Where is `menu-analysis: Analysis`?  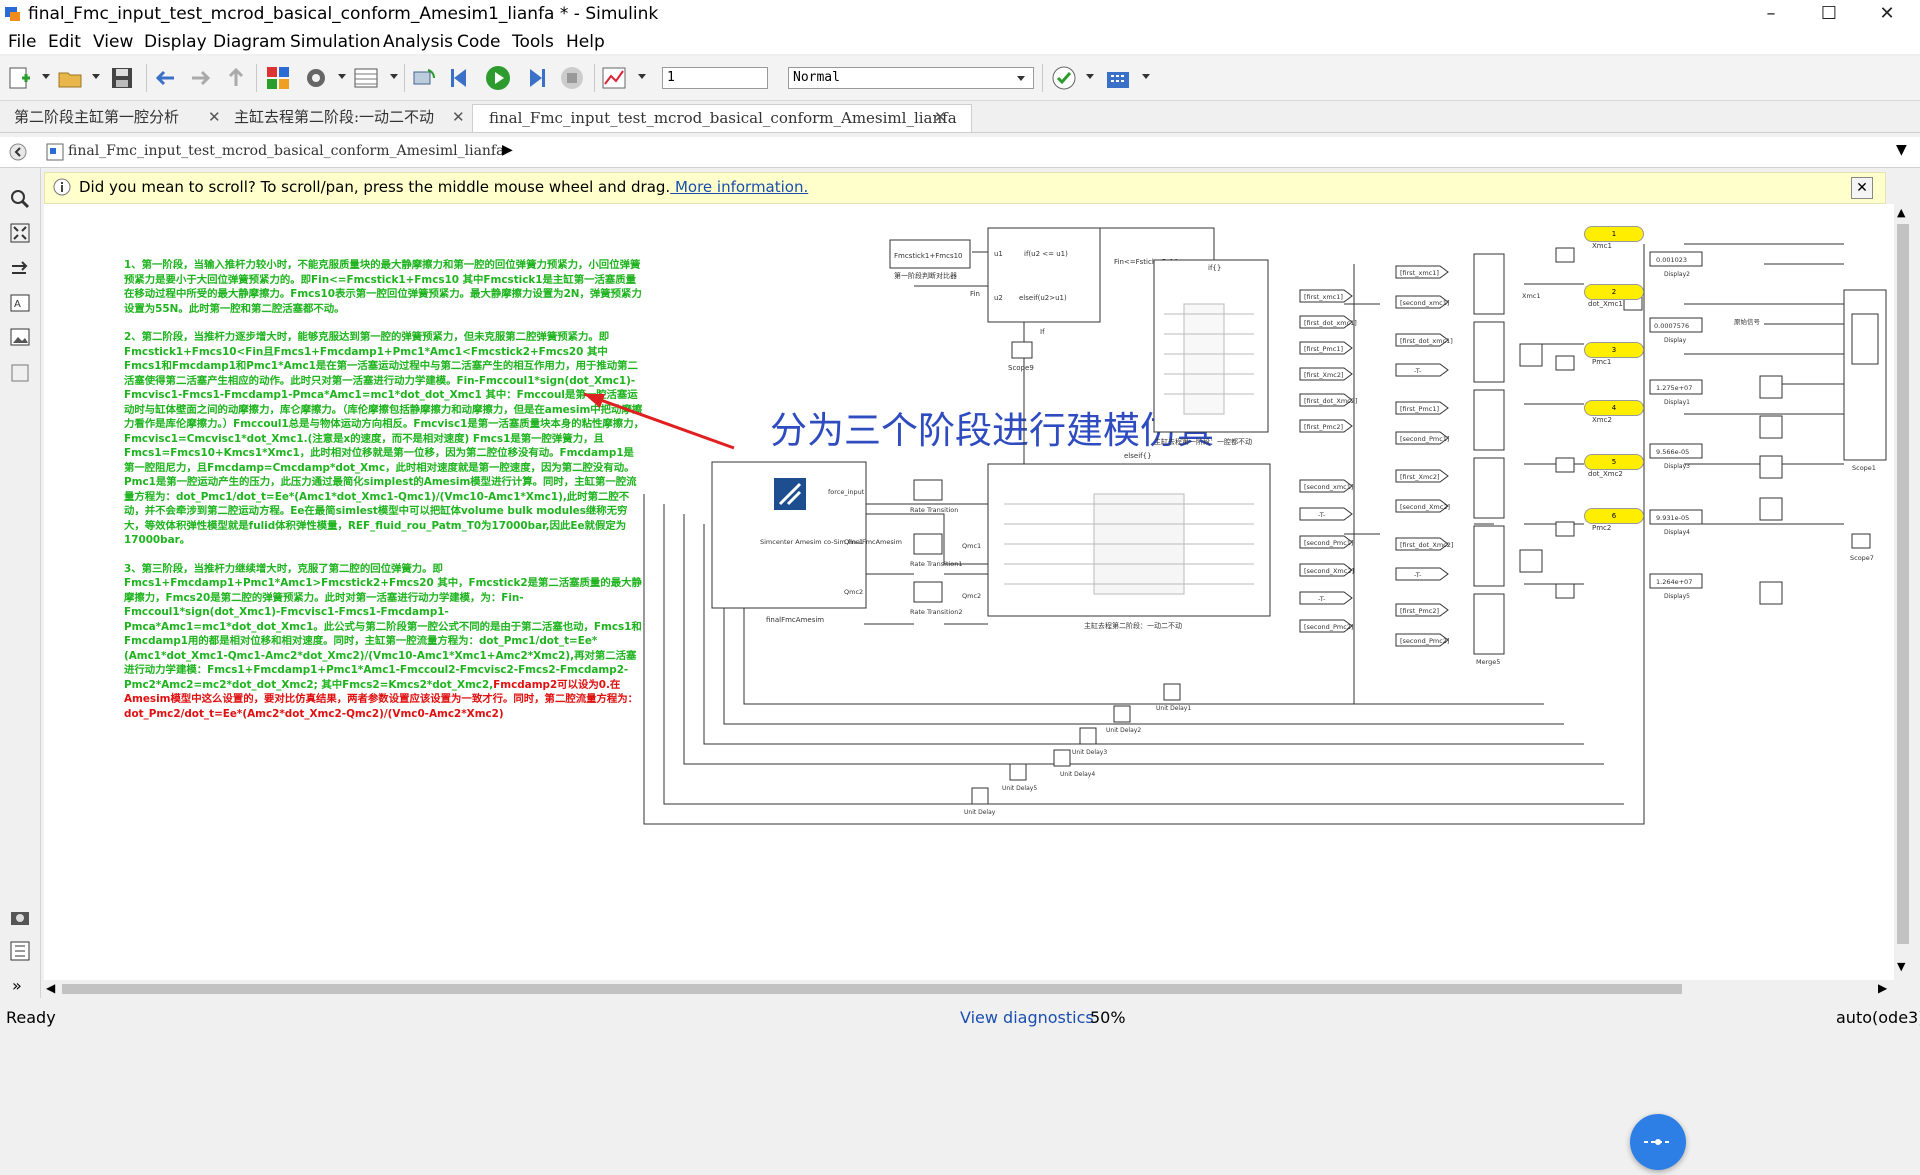
menu-analysis: Analysis is located at coordinates (418, 42).